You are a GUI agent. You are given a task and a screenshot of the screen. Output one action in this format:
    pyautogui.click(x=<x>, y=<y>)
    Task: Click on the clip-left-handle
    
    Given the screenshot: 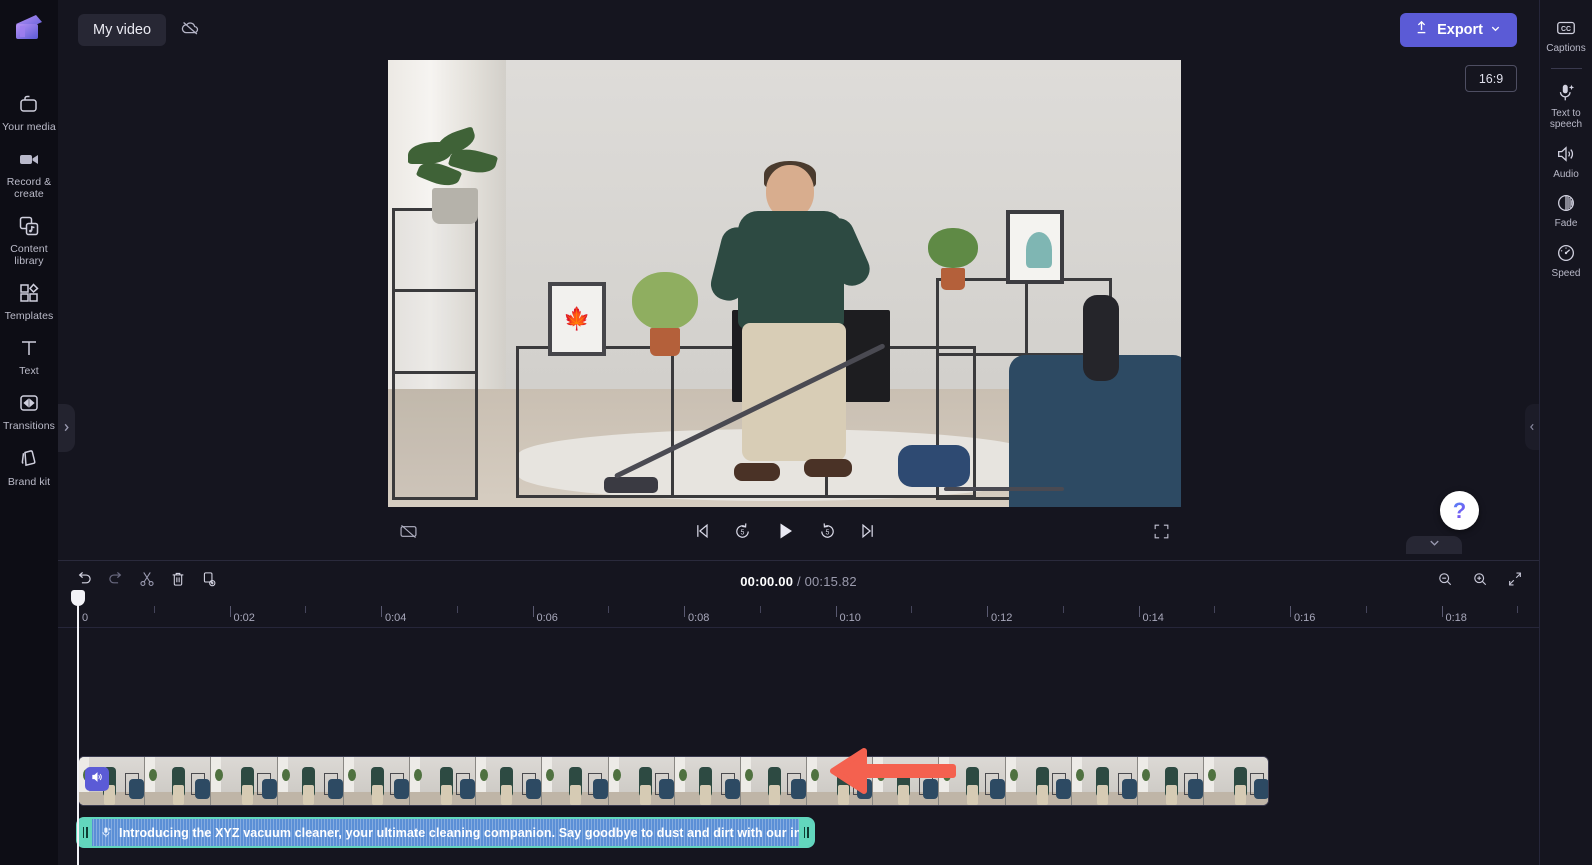 What is the action you would take?
    pyautogui.click(x=85, y=832)
    